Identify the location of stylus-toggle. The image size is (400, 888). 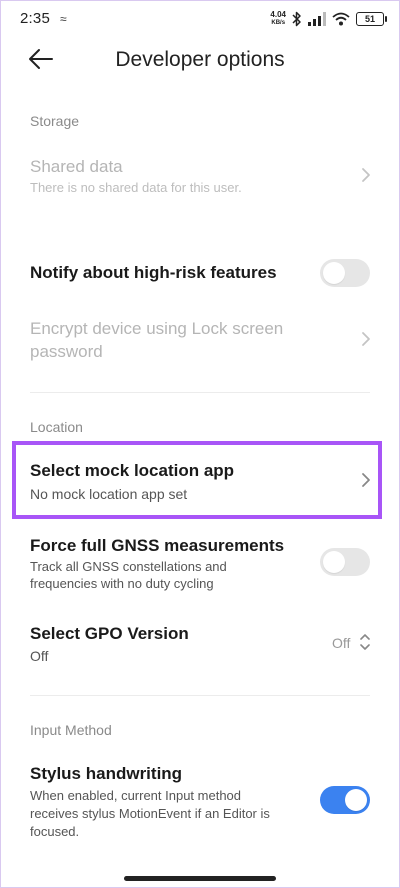
(345, 800).